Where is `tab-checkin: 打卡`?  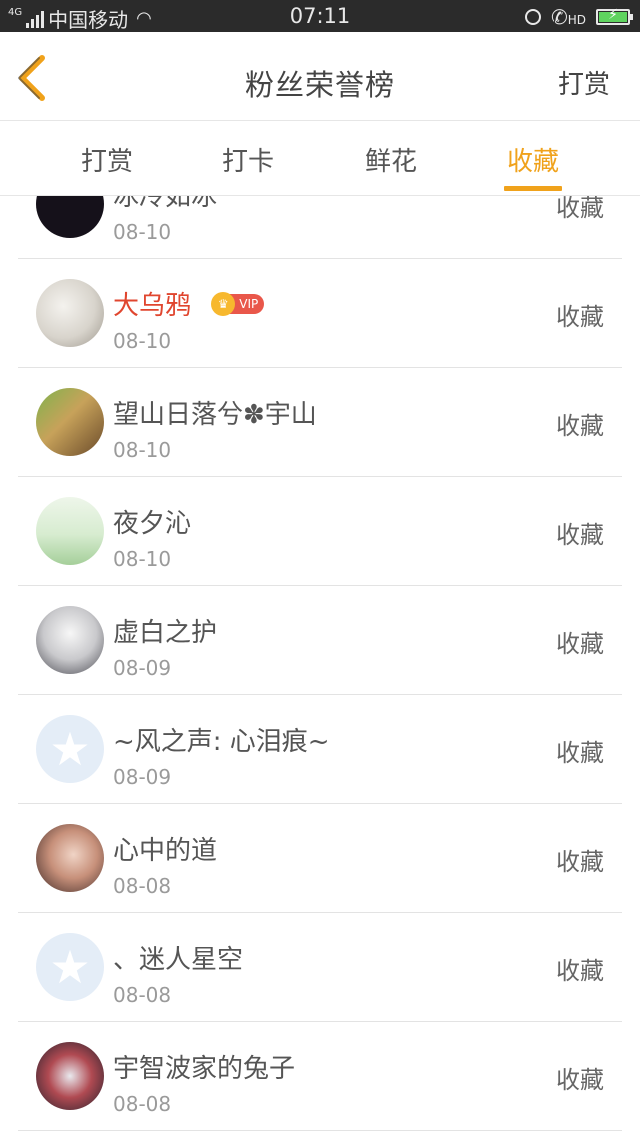 tab-checkin: 打卡 is located at coordinates (248, 159).